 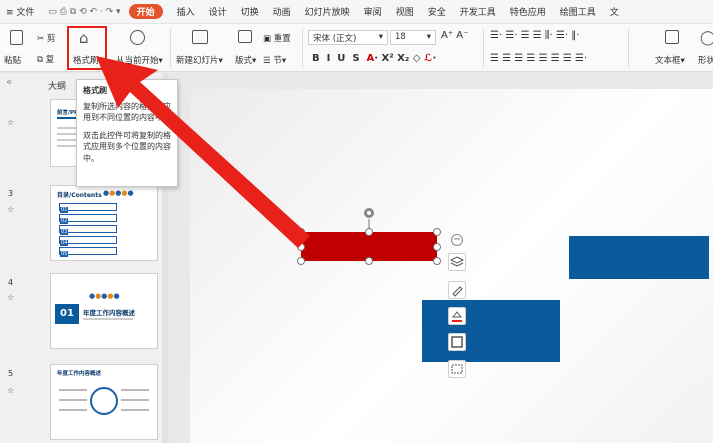 What do you see at coordinates (45, 59) in the screenshot?
I see `copy-button: ⧉ 复` at bounding box center [45, 59].